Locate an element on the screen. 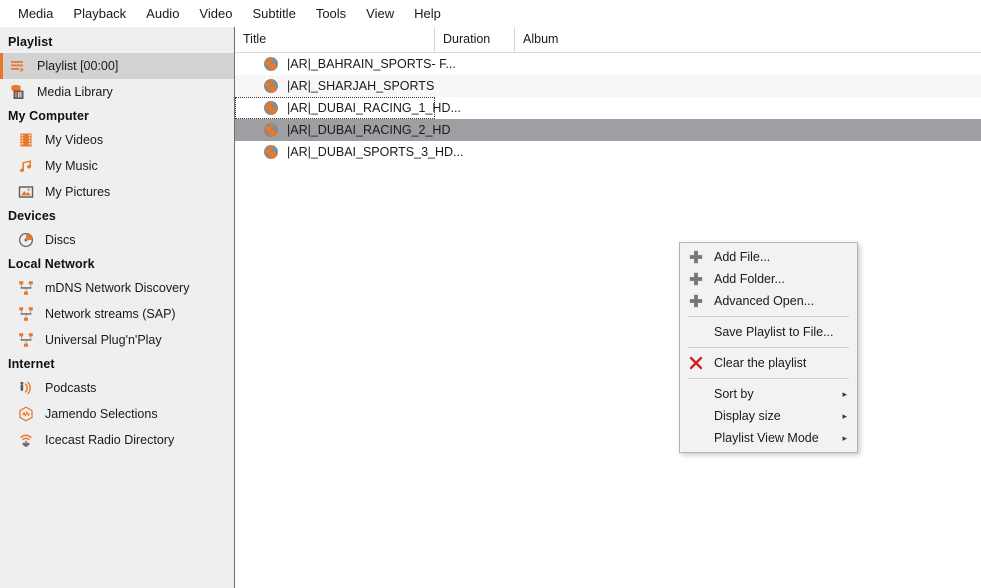 The height and width of the screenshot is (588, 981). sidebar-item-mdns-network-discovery: mDNS Network Discovery is located at coordinates (117, 288).